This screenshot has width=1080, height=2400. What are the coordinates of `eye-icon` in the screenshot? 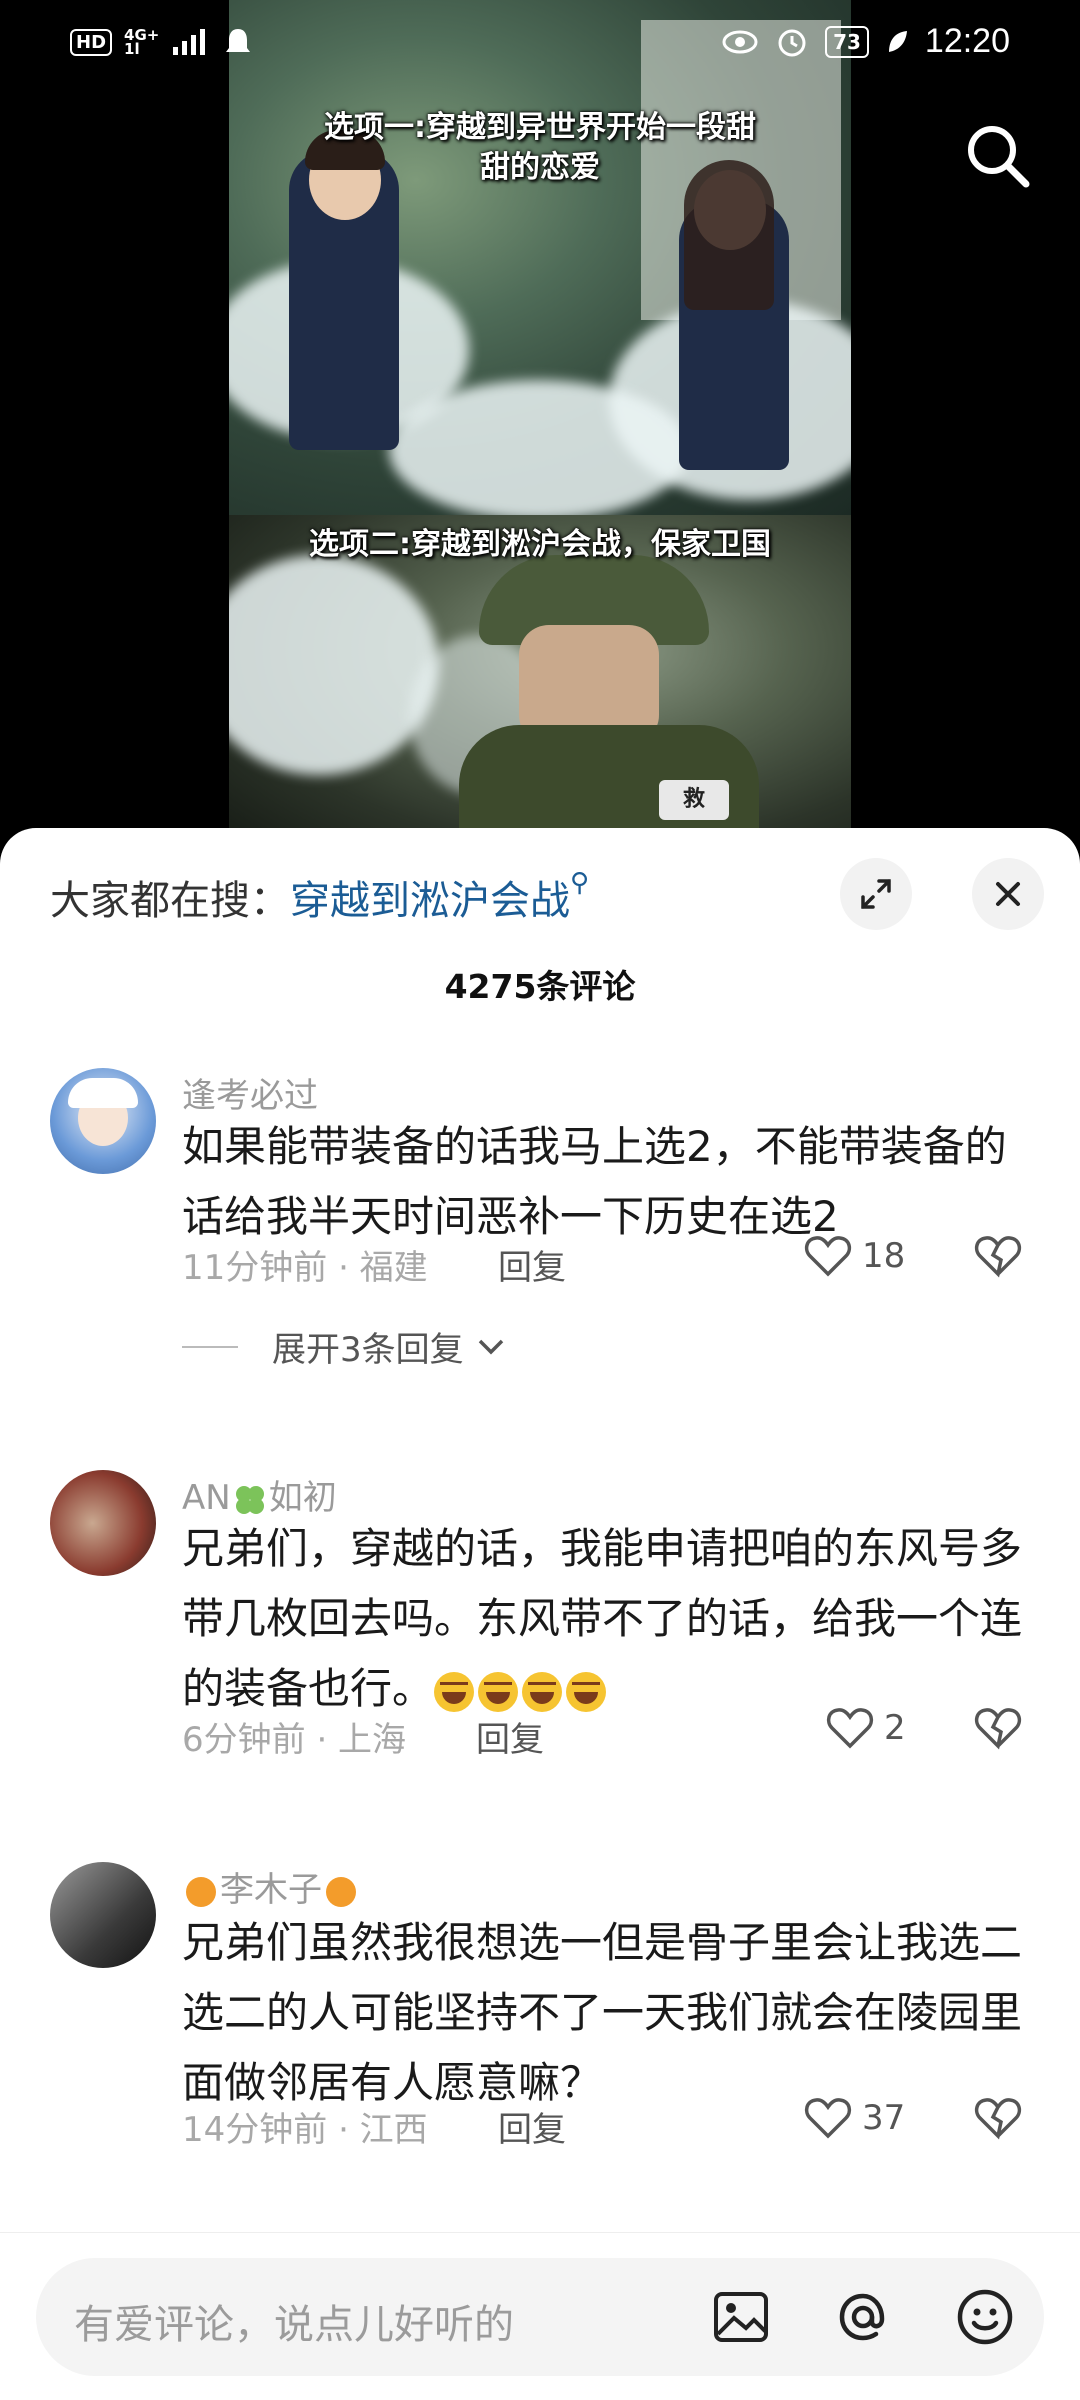 It's located at (740, 41).